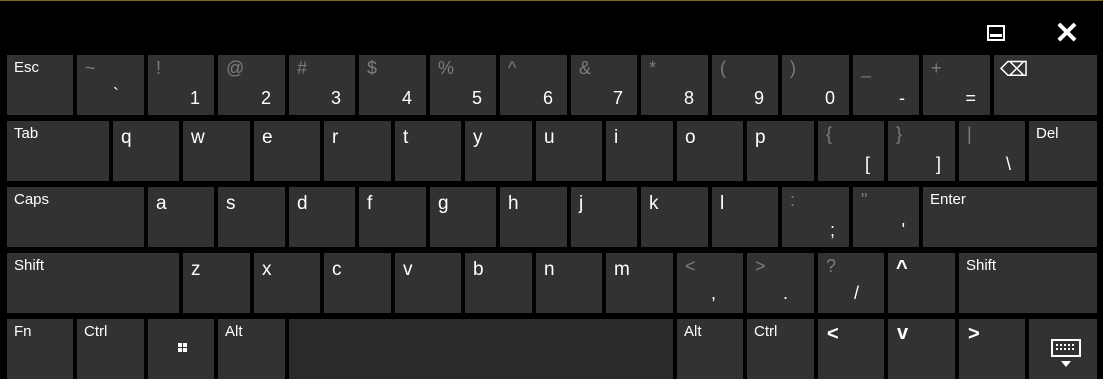 This screenshot has height=379, width=1103. I want to click on key-caps: Caps, so click(75, 217).